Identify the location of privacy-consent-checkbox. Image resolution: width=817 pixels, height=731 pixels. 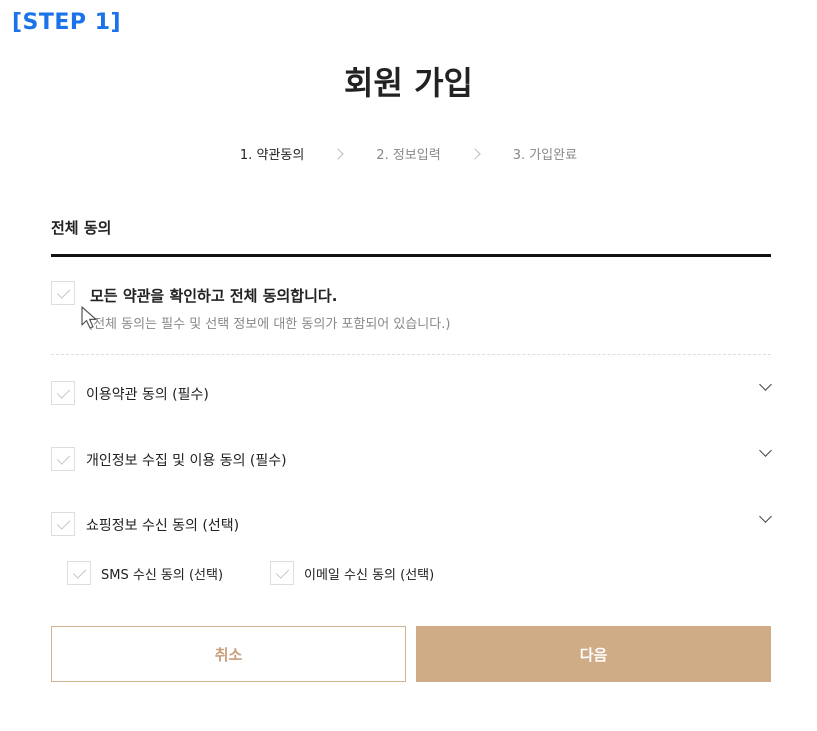
(63, 459).